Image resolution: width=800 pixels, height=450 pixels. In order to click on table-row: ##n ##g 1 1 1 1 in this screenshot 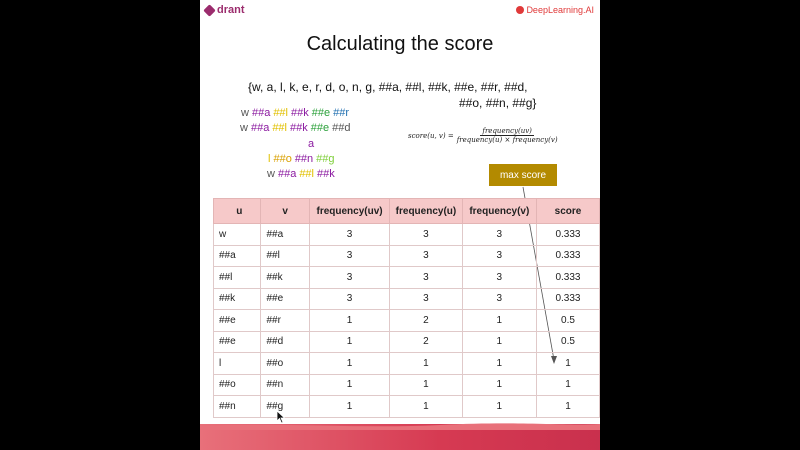, I will do `click(406, 406)`.